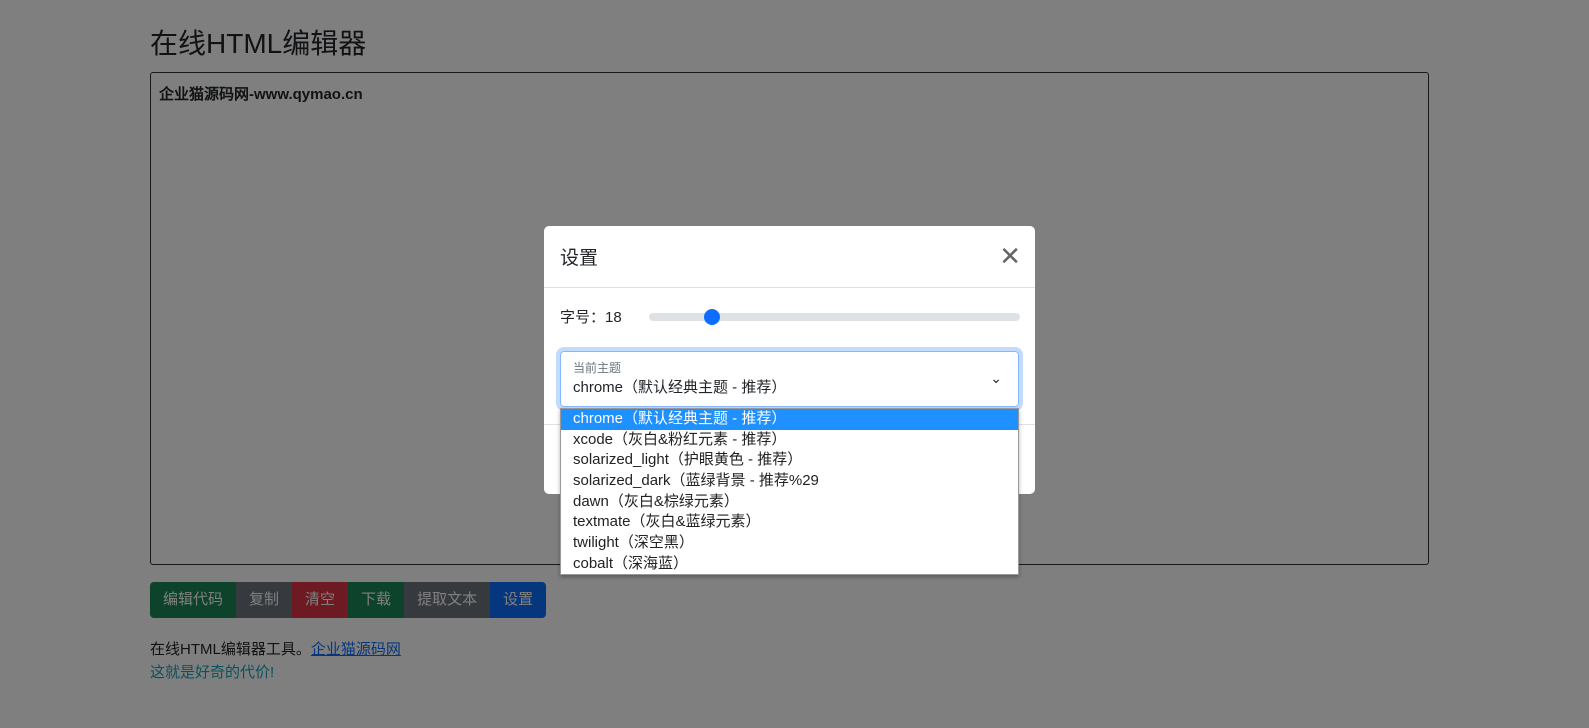  I want to click on theme-value: chrome（默认经典主题 - 推荐）, so click(680, 387).